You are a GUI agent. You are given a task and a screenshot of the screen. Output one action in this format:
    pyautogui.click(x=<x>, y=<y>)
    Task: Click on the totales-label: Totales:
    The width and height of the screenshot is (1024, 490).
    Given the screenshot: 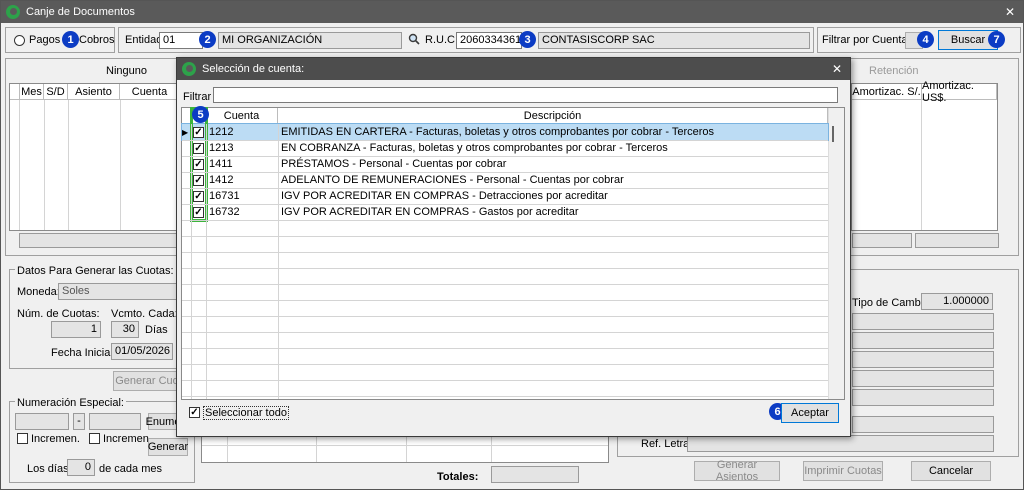 What is the action you would take?
    pyautogui.click(x=458, y=477)
    